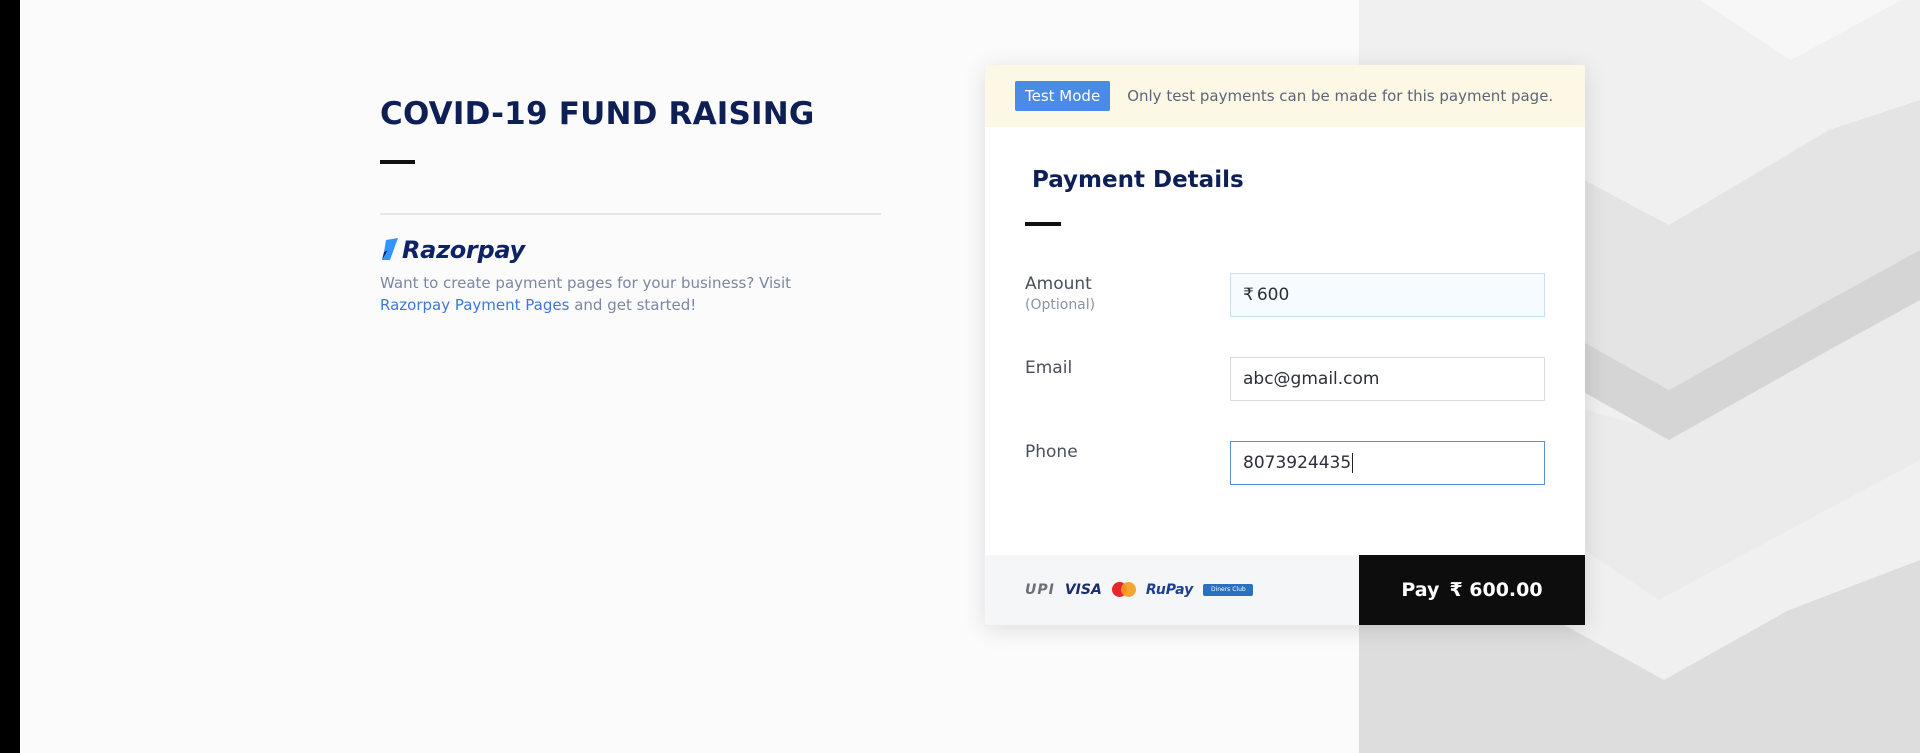  I want to click on razorpay-logo: Razorpay, so click(452, 250).